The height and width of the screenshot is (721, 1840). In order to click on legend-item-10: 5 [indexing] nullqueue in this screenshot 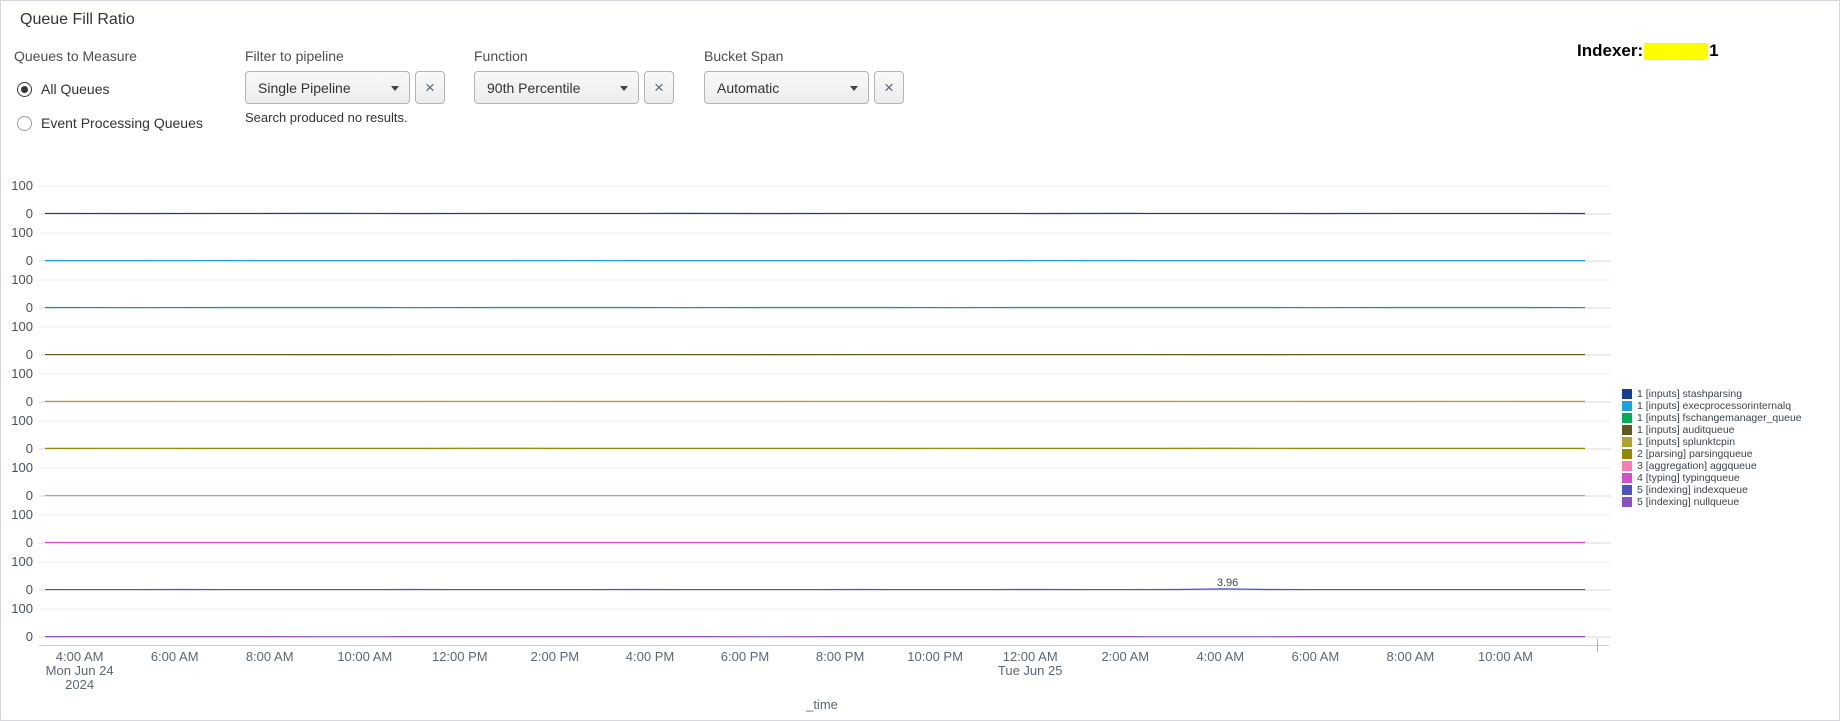, I will do `click(1712, 502)`.